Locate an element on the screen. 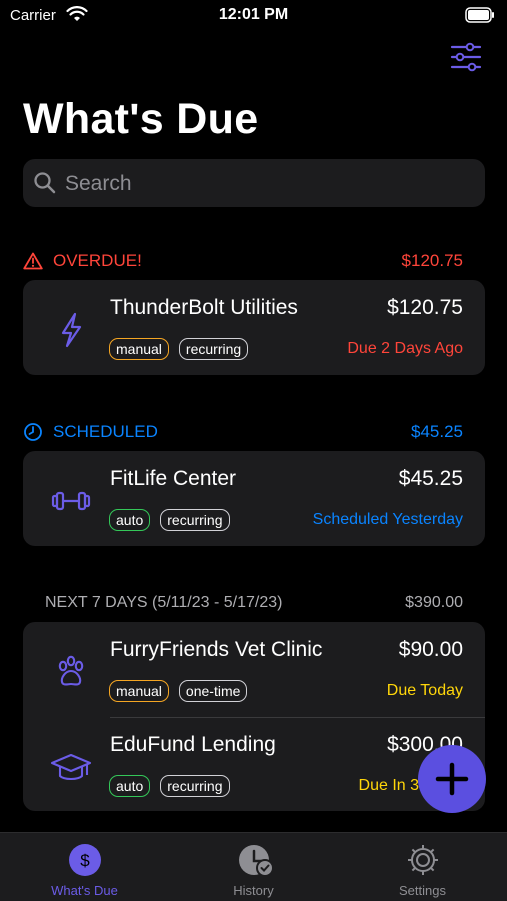  tab-label: What's Due is located at coordinates (84, 890).